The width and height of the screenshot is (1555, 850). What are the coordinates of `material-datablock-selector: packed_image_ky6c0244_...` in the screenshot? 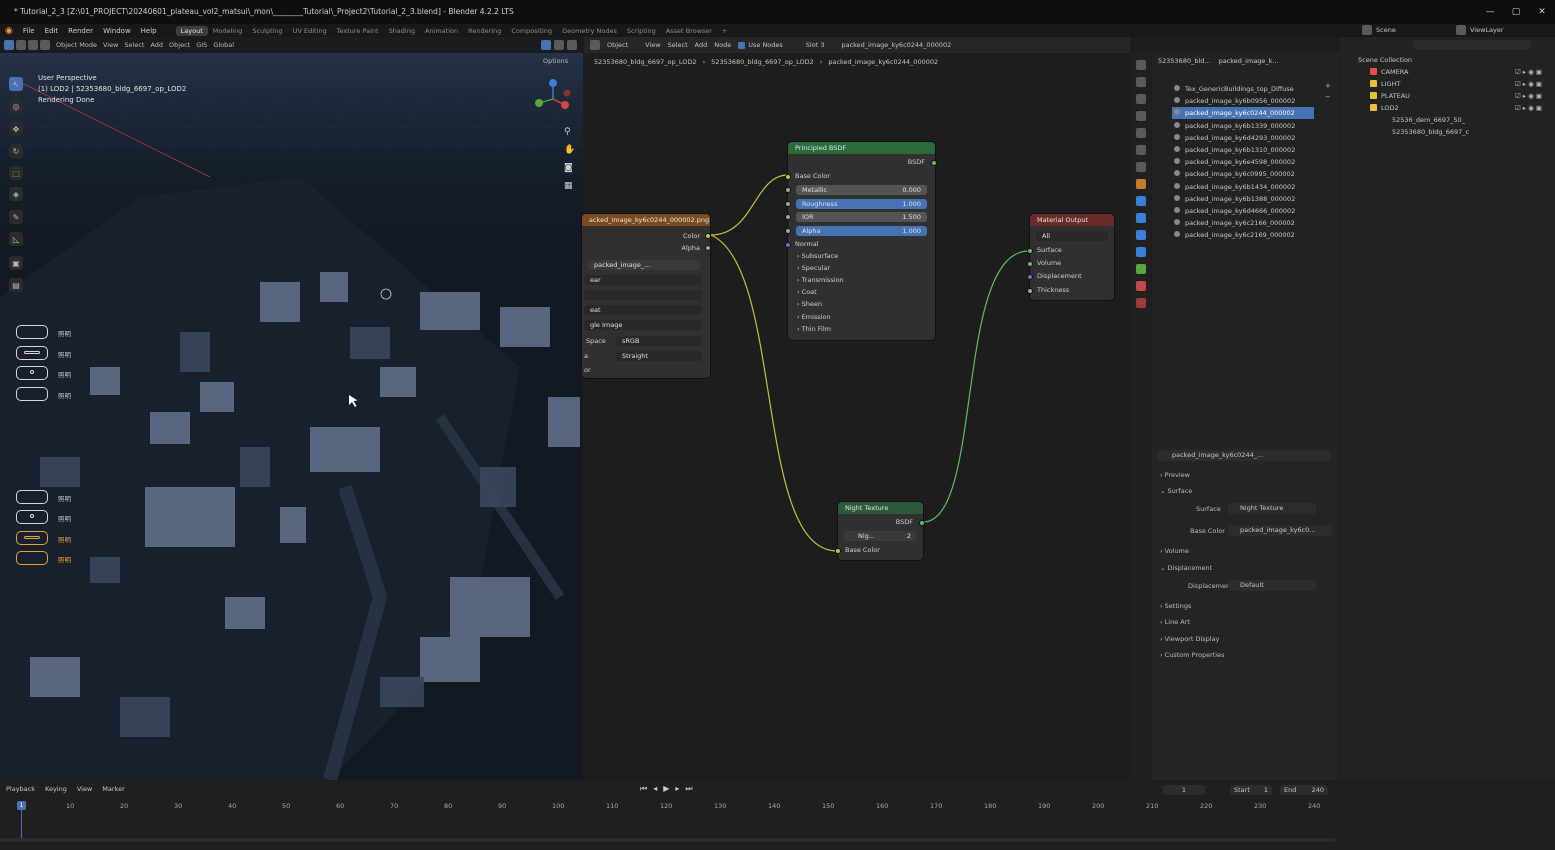 It's located at (1244, 455).